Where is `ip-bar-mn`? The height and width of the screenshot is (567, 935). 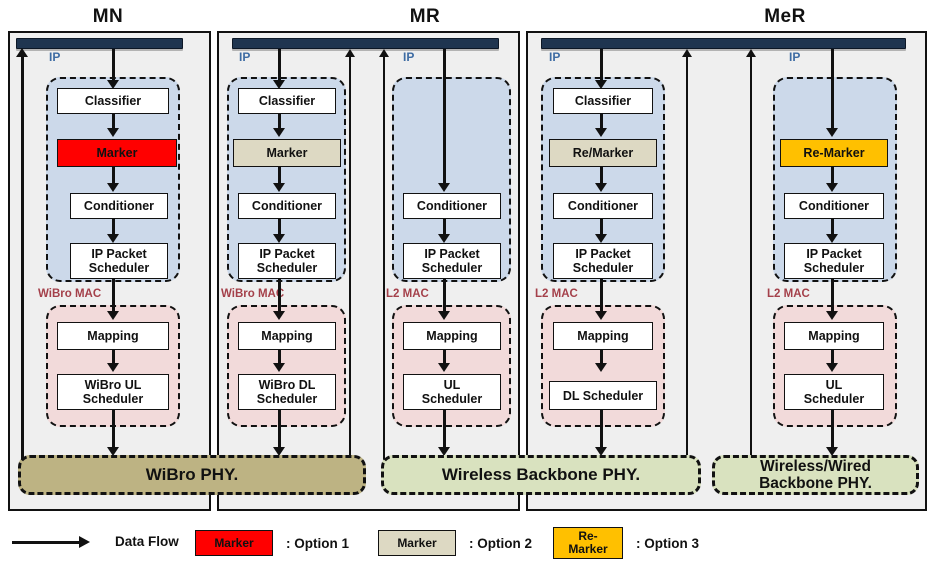 ip-bar-mn is located at coordinates (99, 43).